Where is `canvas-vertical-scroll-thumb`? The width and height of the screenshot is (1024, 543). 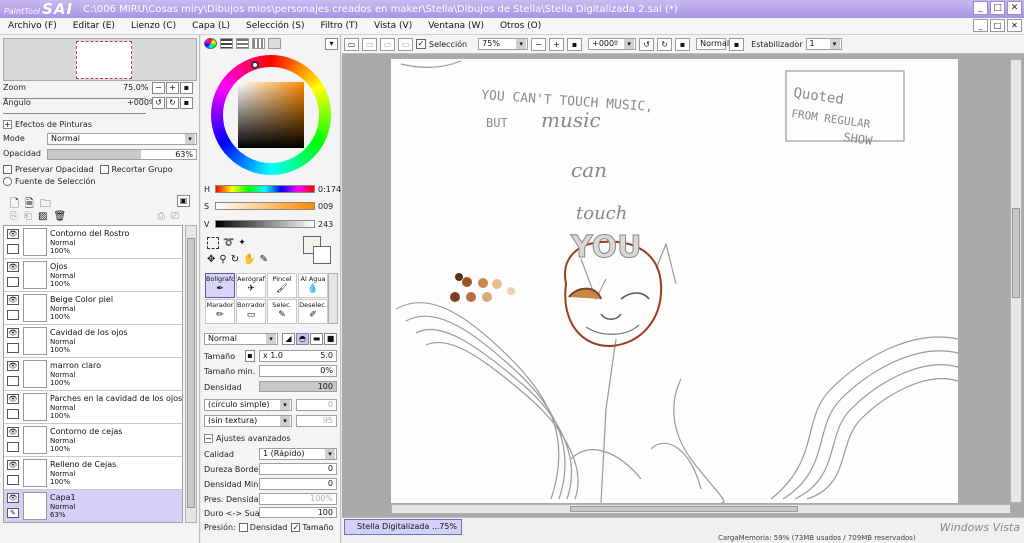
canvas-vertical-scroll-thumb is located at coordinates (1016, 253).